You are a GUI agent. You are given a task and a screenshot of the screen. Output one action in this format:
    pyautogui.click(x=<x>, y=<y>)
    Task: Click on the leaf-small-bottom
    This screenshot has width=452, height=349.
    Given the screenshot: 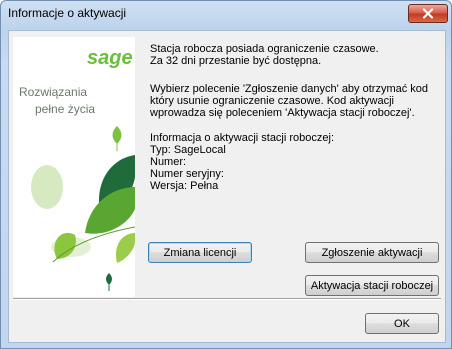 What is the action you would take?
    pyautogui.click(x=109, y=279)
    